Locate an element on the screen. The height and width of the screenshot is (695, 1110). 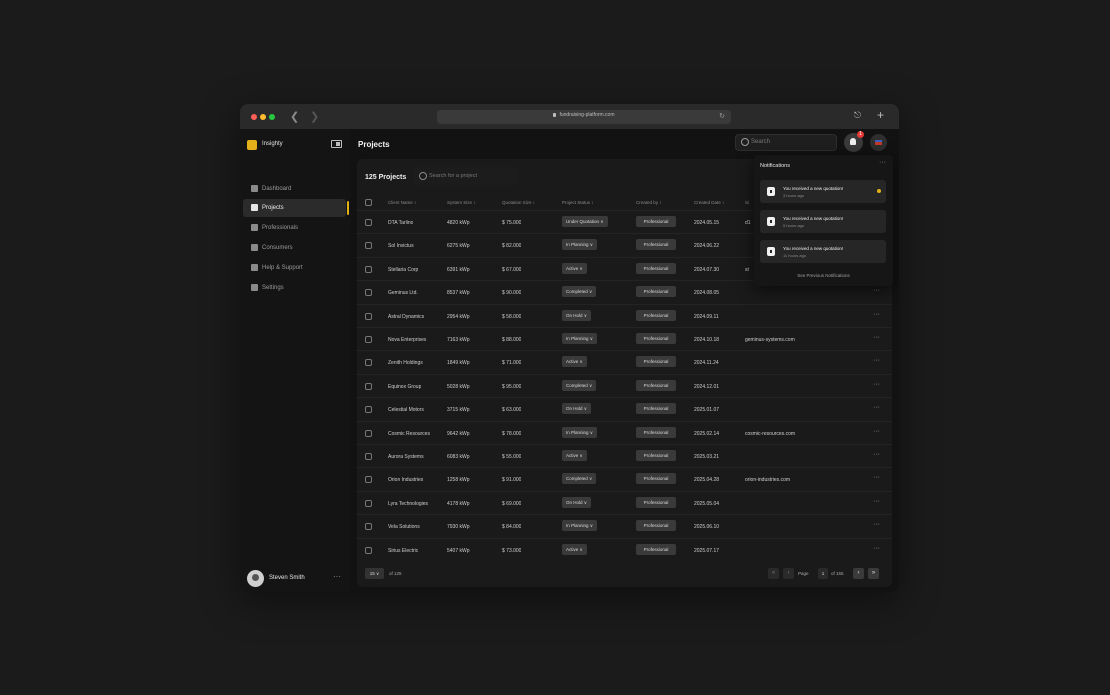
search-icon is located at coordinates (745, 142).